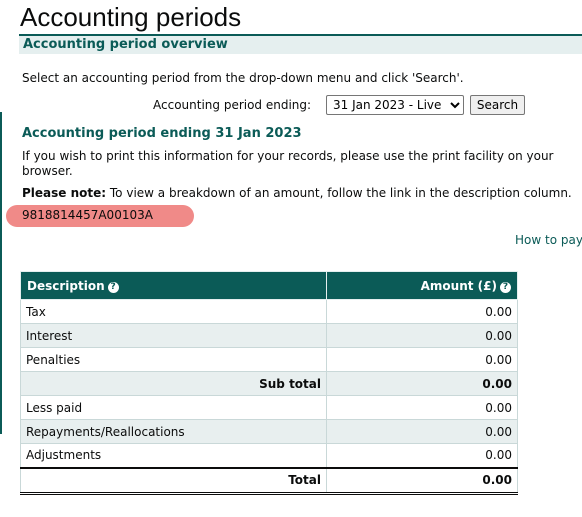 The image size is (582, 517). Describe the element at coordinates (173, 480) in the screenshot. I see `total-label: Total` at that location.